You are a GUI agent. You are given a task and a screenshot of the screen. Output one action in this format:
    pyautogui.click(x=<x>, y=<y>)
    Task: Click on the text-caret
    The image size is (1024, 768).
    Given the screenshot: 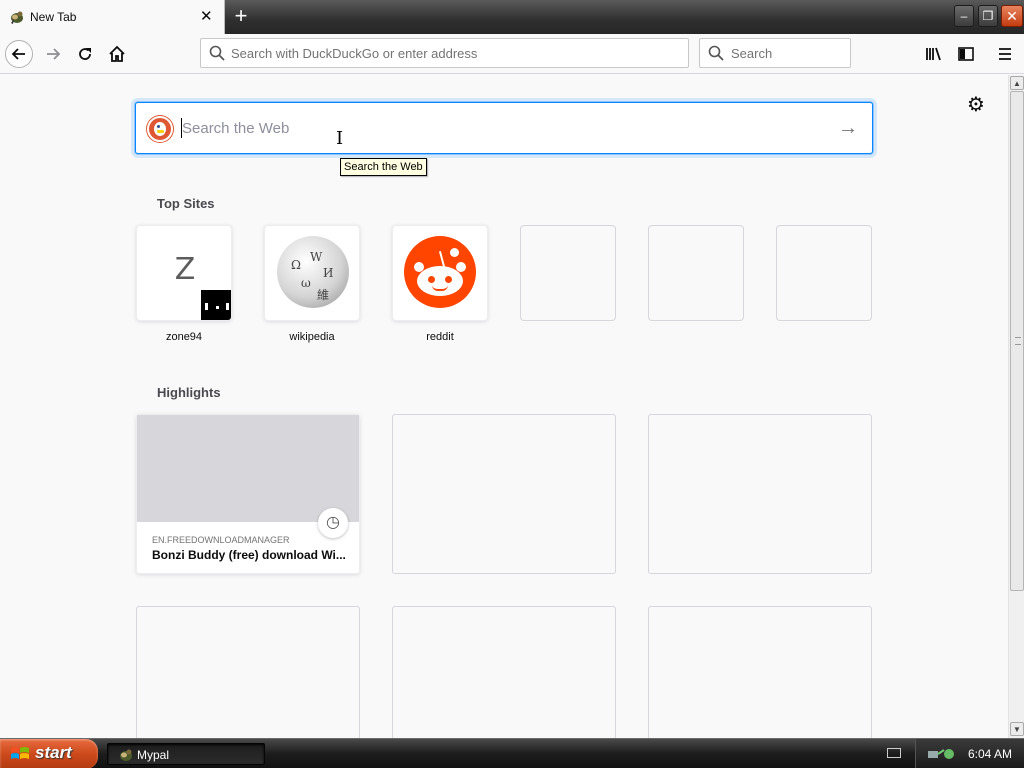 What is the action you would take?
    pyautogui.click(x=181, y=128)
    